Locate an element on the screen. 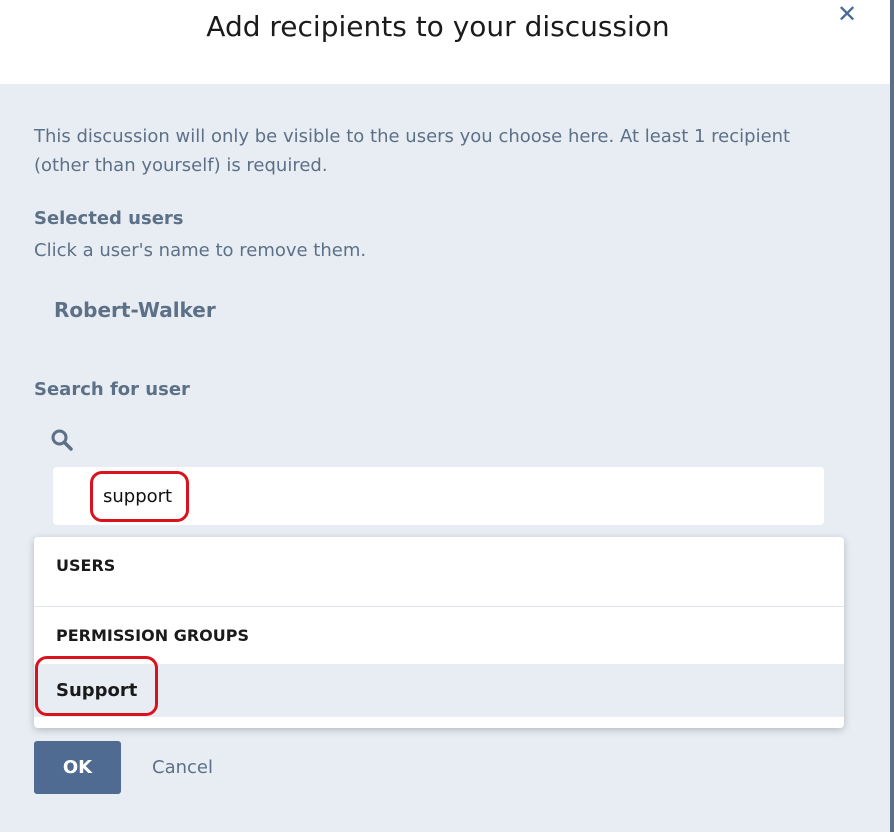 Image resolution: width=894 pixels, height=832 pixels. dialog-header: Add recipients to your discussion ✕ is located at coordinates (447, 42).